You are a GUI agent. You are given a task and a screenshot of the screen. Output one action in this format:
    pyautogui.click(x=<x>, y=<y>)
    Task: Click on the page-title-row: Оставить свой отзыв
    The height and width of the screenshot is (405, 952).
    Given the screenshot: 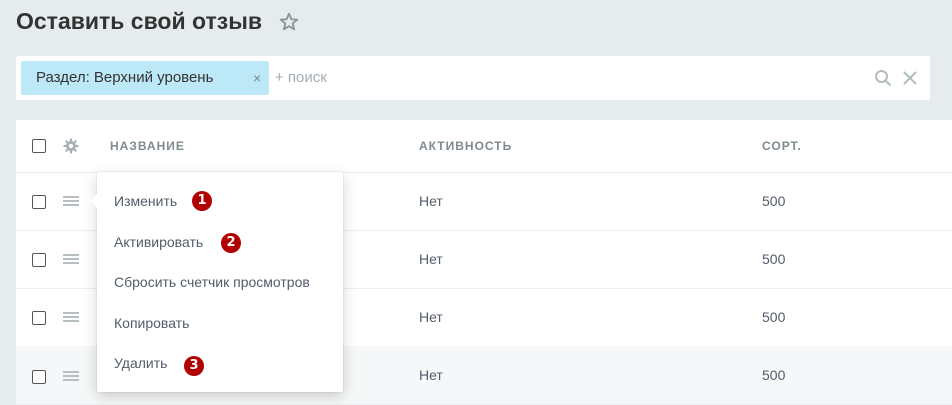 What is the action you would take?
    pyautogui.click(x=158, y=21)
    